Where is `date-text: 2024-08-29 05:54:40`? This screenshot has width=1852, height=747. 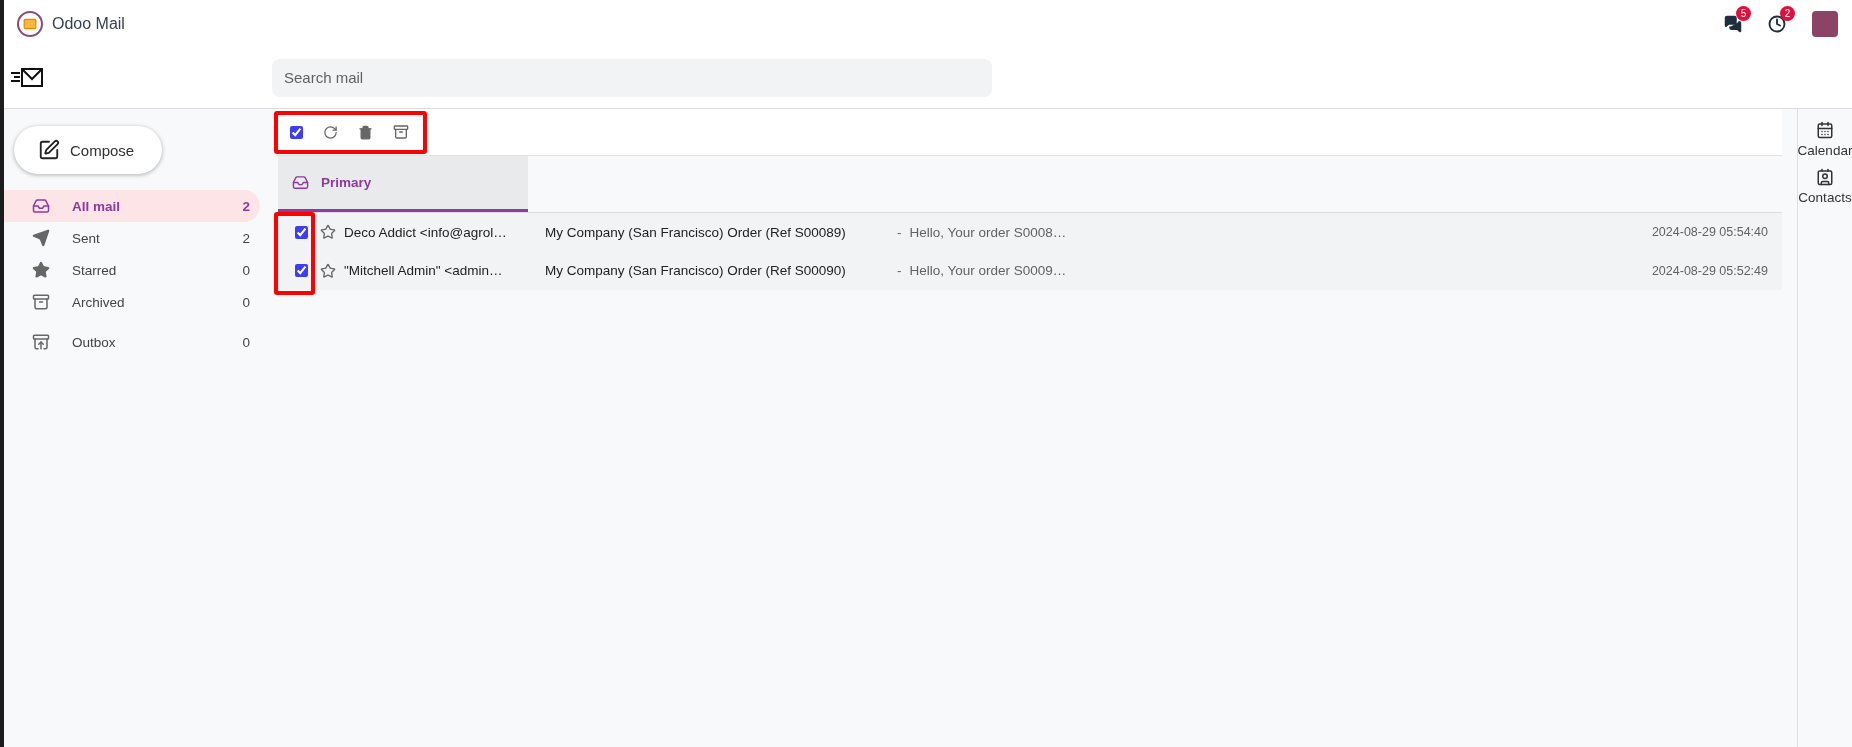
date-text: 2024-08-29 05:54:40 is located at coordinates (1709, 232).